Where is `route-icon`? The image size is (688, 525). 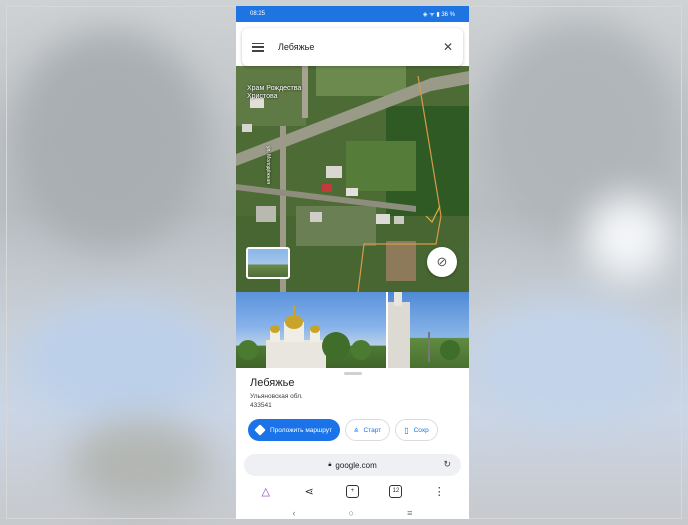
route-icon is located at coordinates (260, 430).